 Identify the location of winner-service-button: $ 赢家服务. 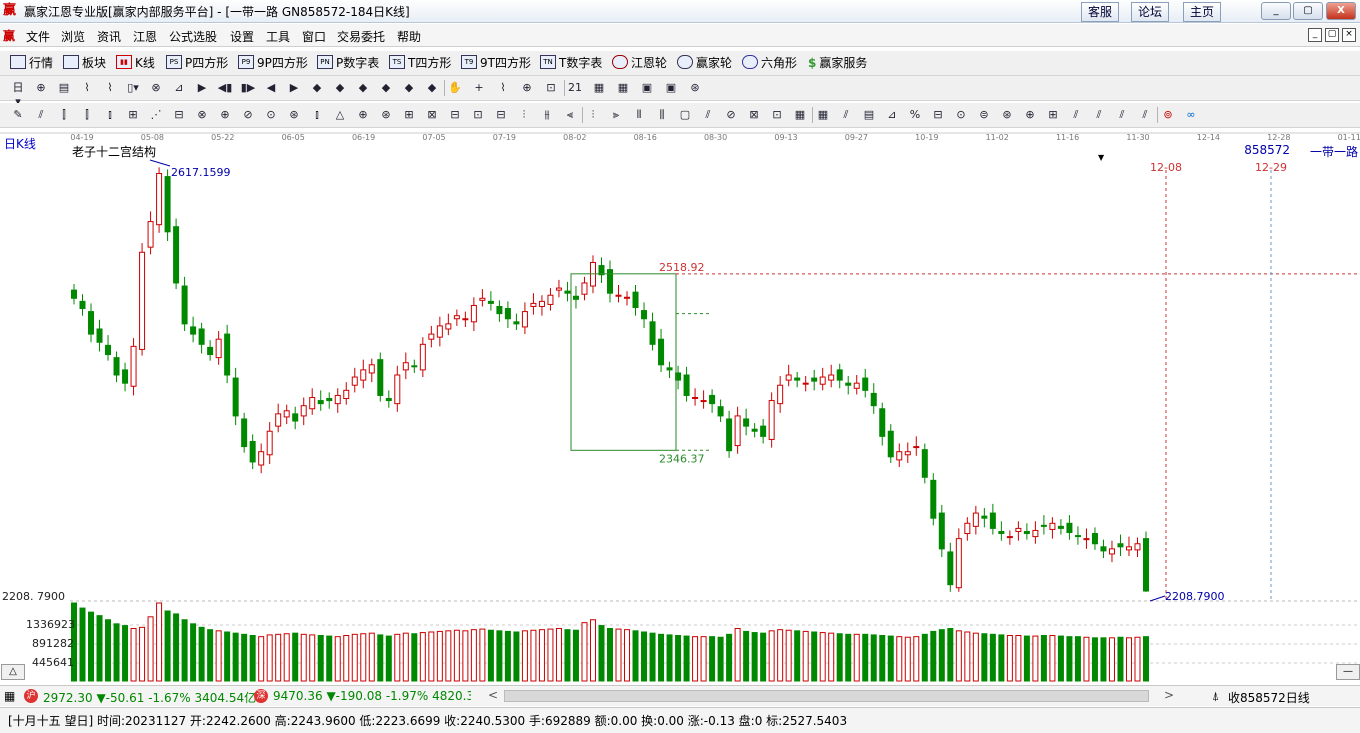
(837, 63).